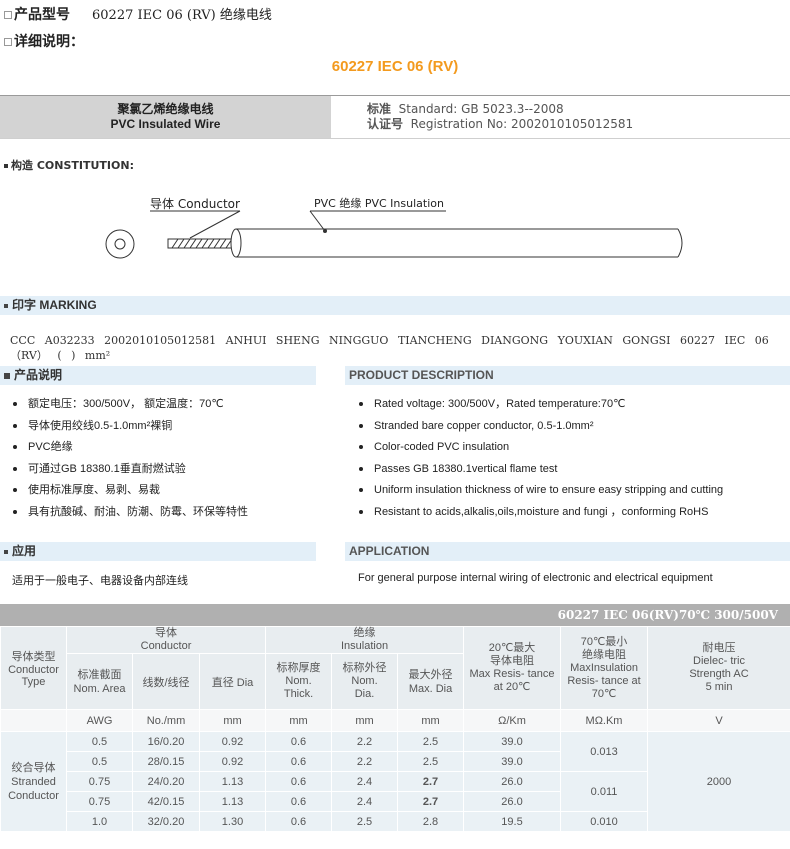 The width and height of the screenshot is (790, 849). What do you see at coordinates (129, 494) in the screenshot?
I see `list-item: 使用标准厚度、易剥、易裁` at bounding box center [129, 494].